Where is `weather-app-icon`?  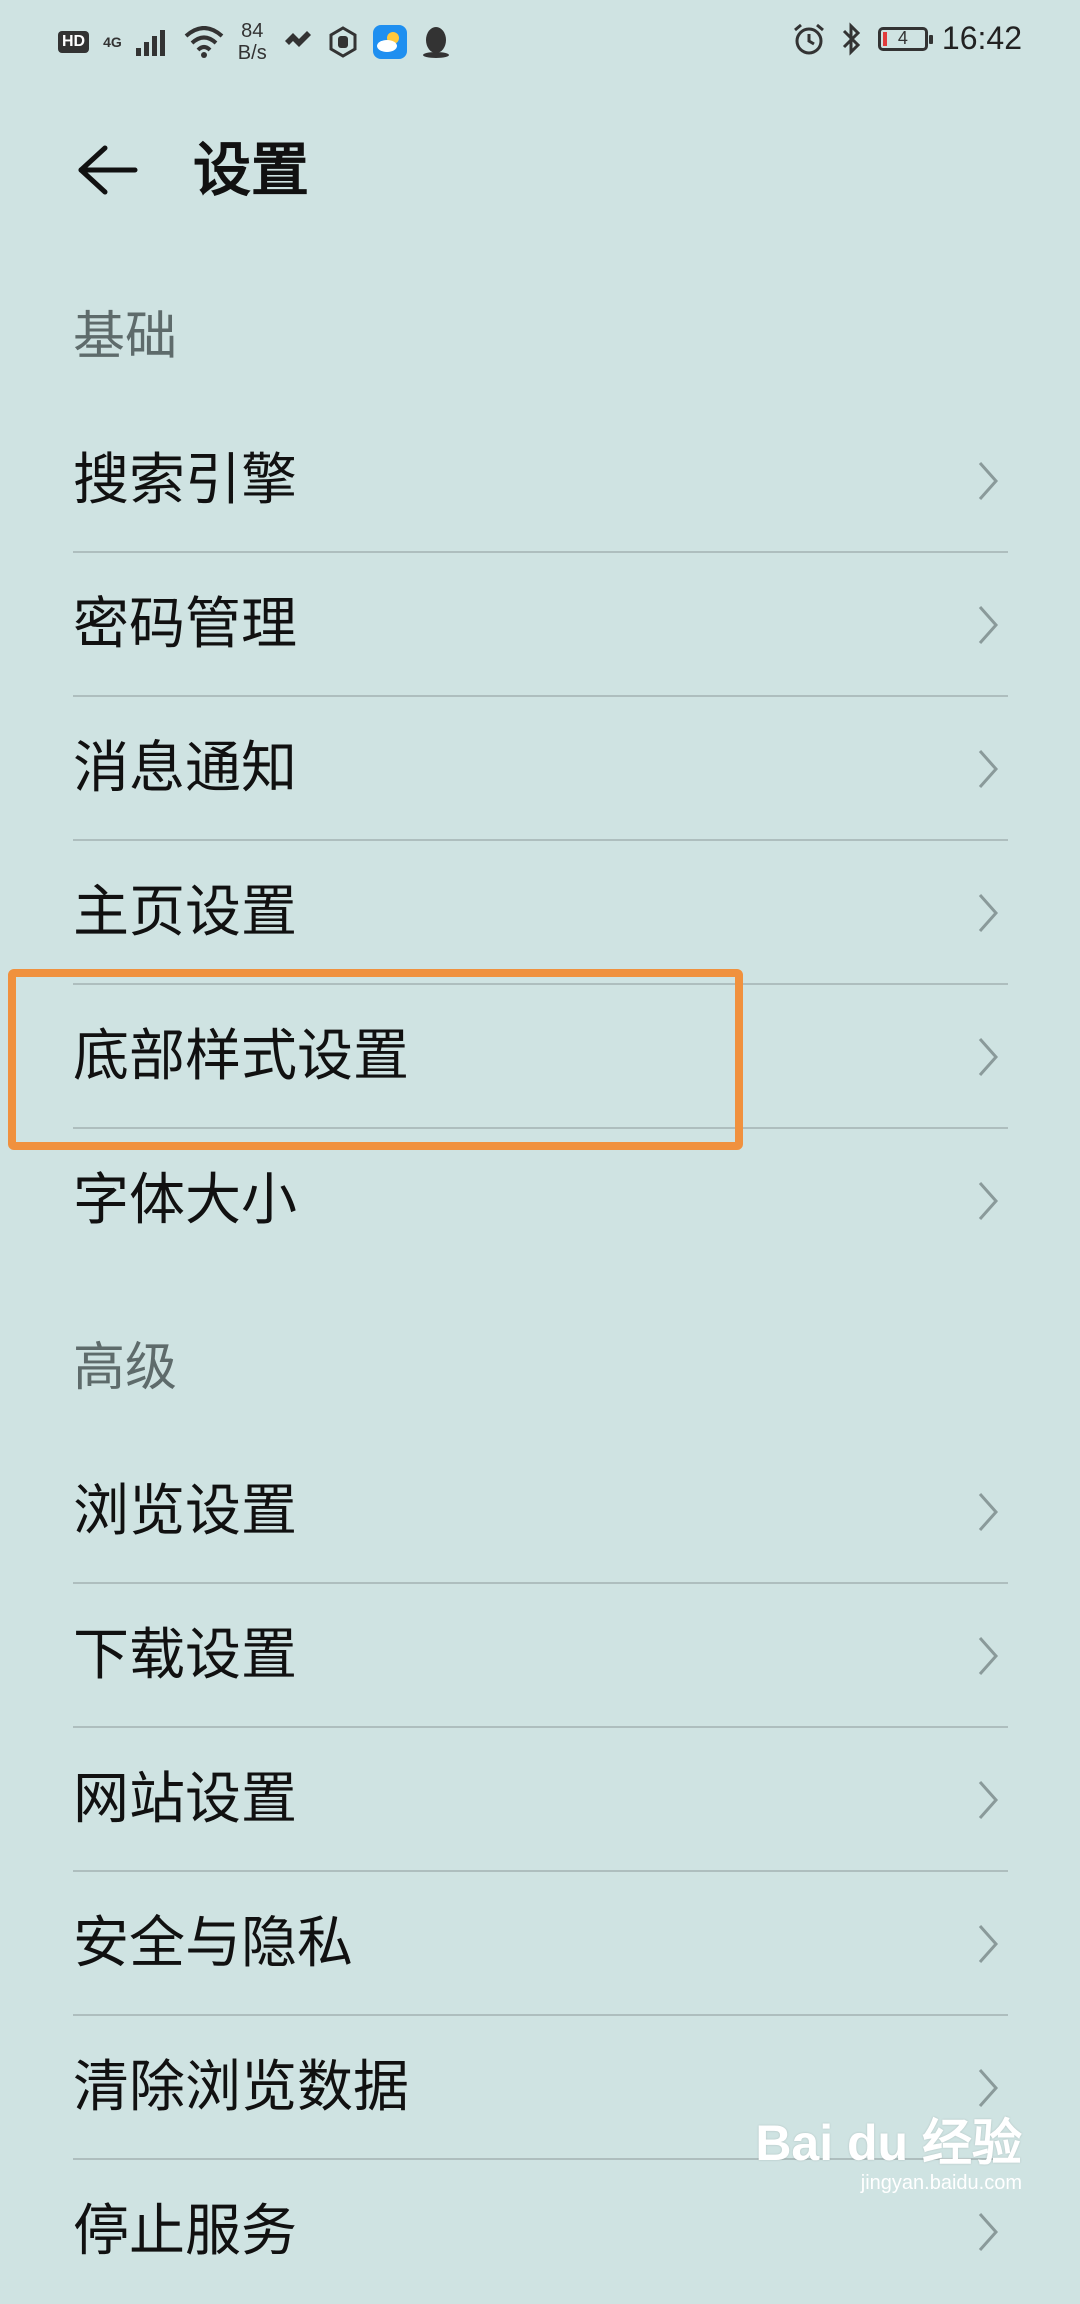
weather-app-icon is located at coordinates (389, 42).